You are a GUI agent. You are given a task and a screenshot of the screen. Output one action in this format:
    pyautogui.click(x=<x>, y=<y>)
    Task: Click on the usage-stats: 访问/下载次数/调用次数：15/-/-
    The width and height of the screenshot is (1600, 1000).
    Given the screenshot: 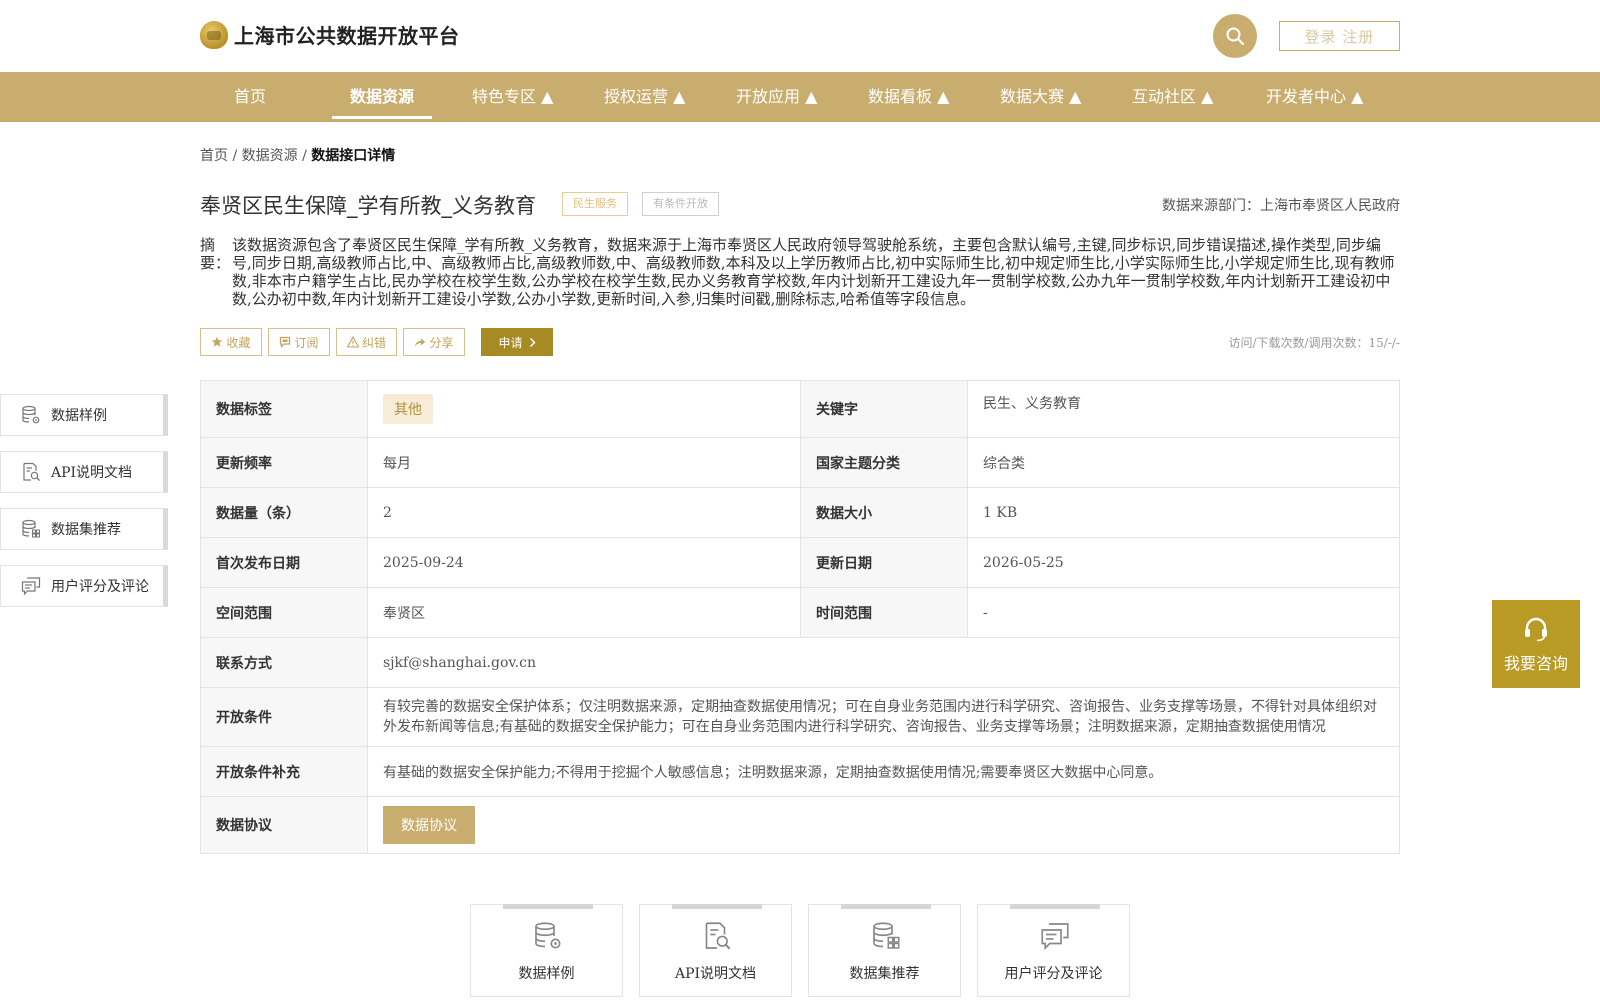 What is the action you would take?
    pyautogui.click(x=1314, y=343)
    